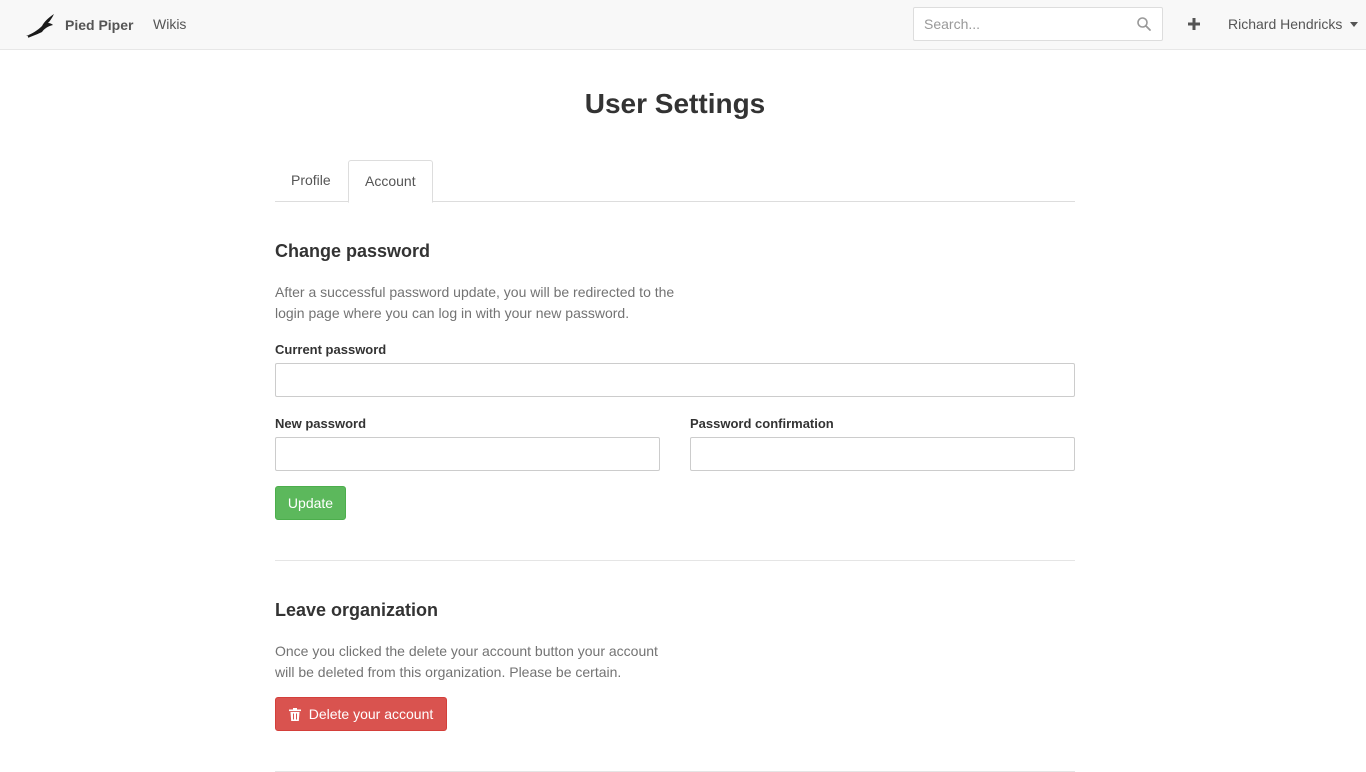  I want to click on brand-link: Pied Piper, so click(78, 25).